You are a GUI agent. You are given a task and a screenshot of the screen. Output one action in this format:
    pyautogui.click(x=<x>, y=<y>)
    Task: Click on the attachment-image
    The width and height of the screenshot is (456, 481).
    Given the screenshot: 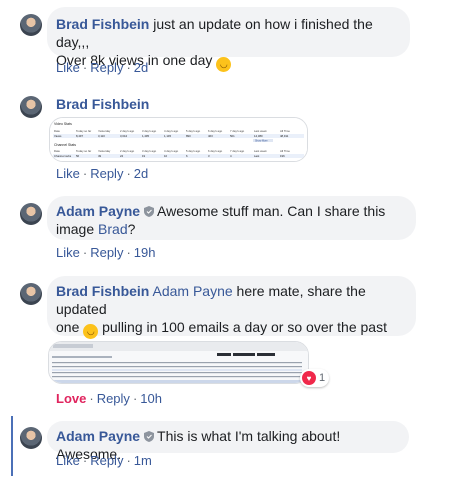 What is the action you would take?
    pyautogui.click(x=178, y=362)
    